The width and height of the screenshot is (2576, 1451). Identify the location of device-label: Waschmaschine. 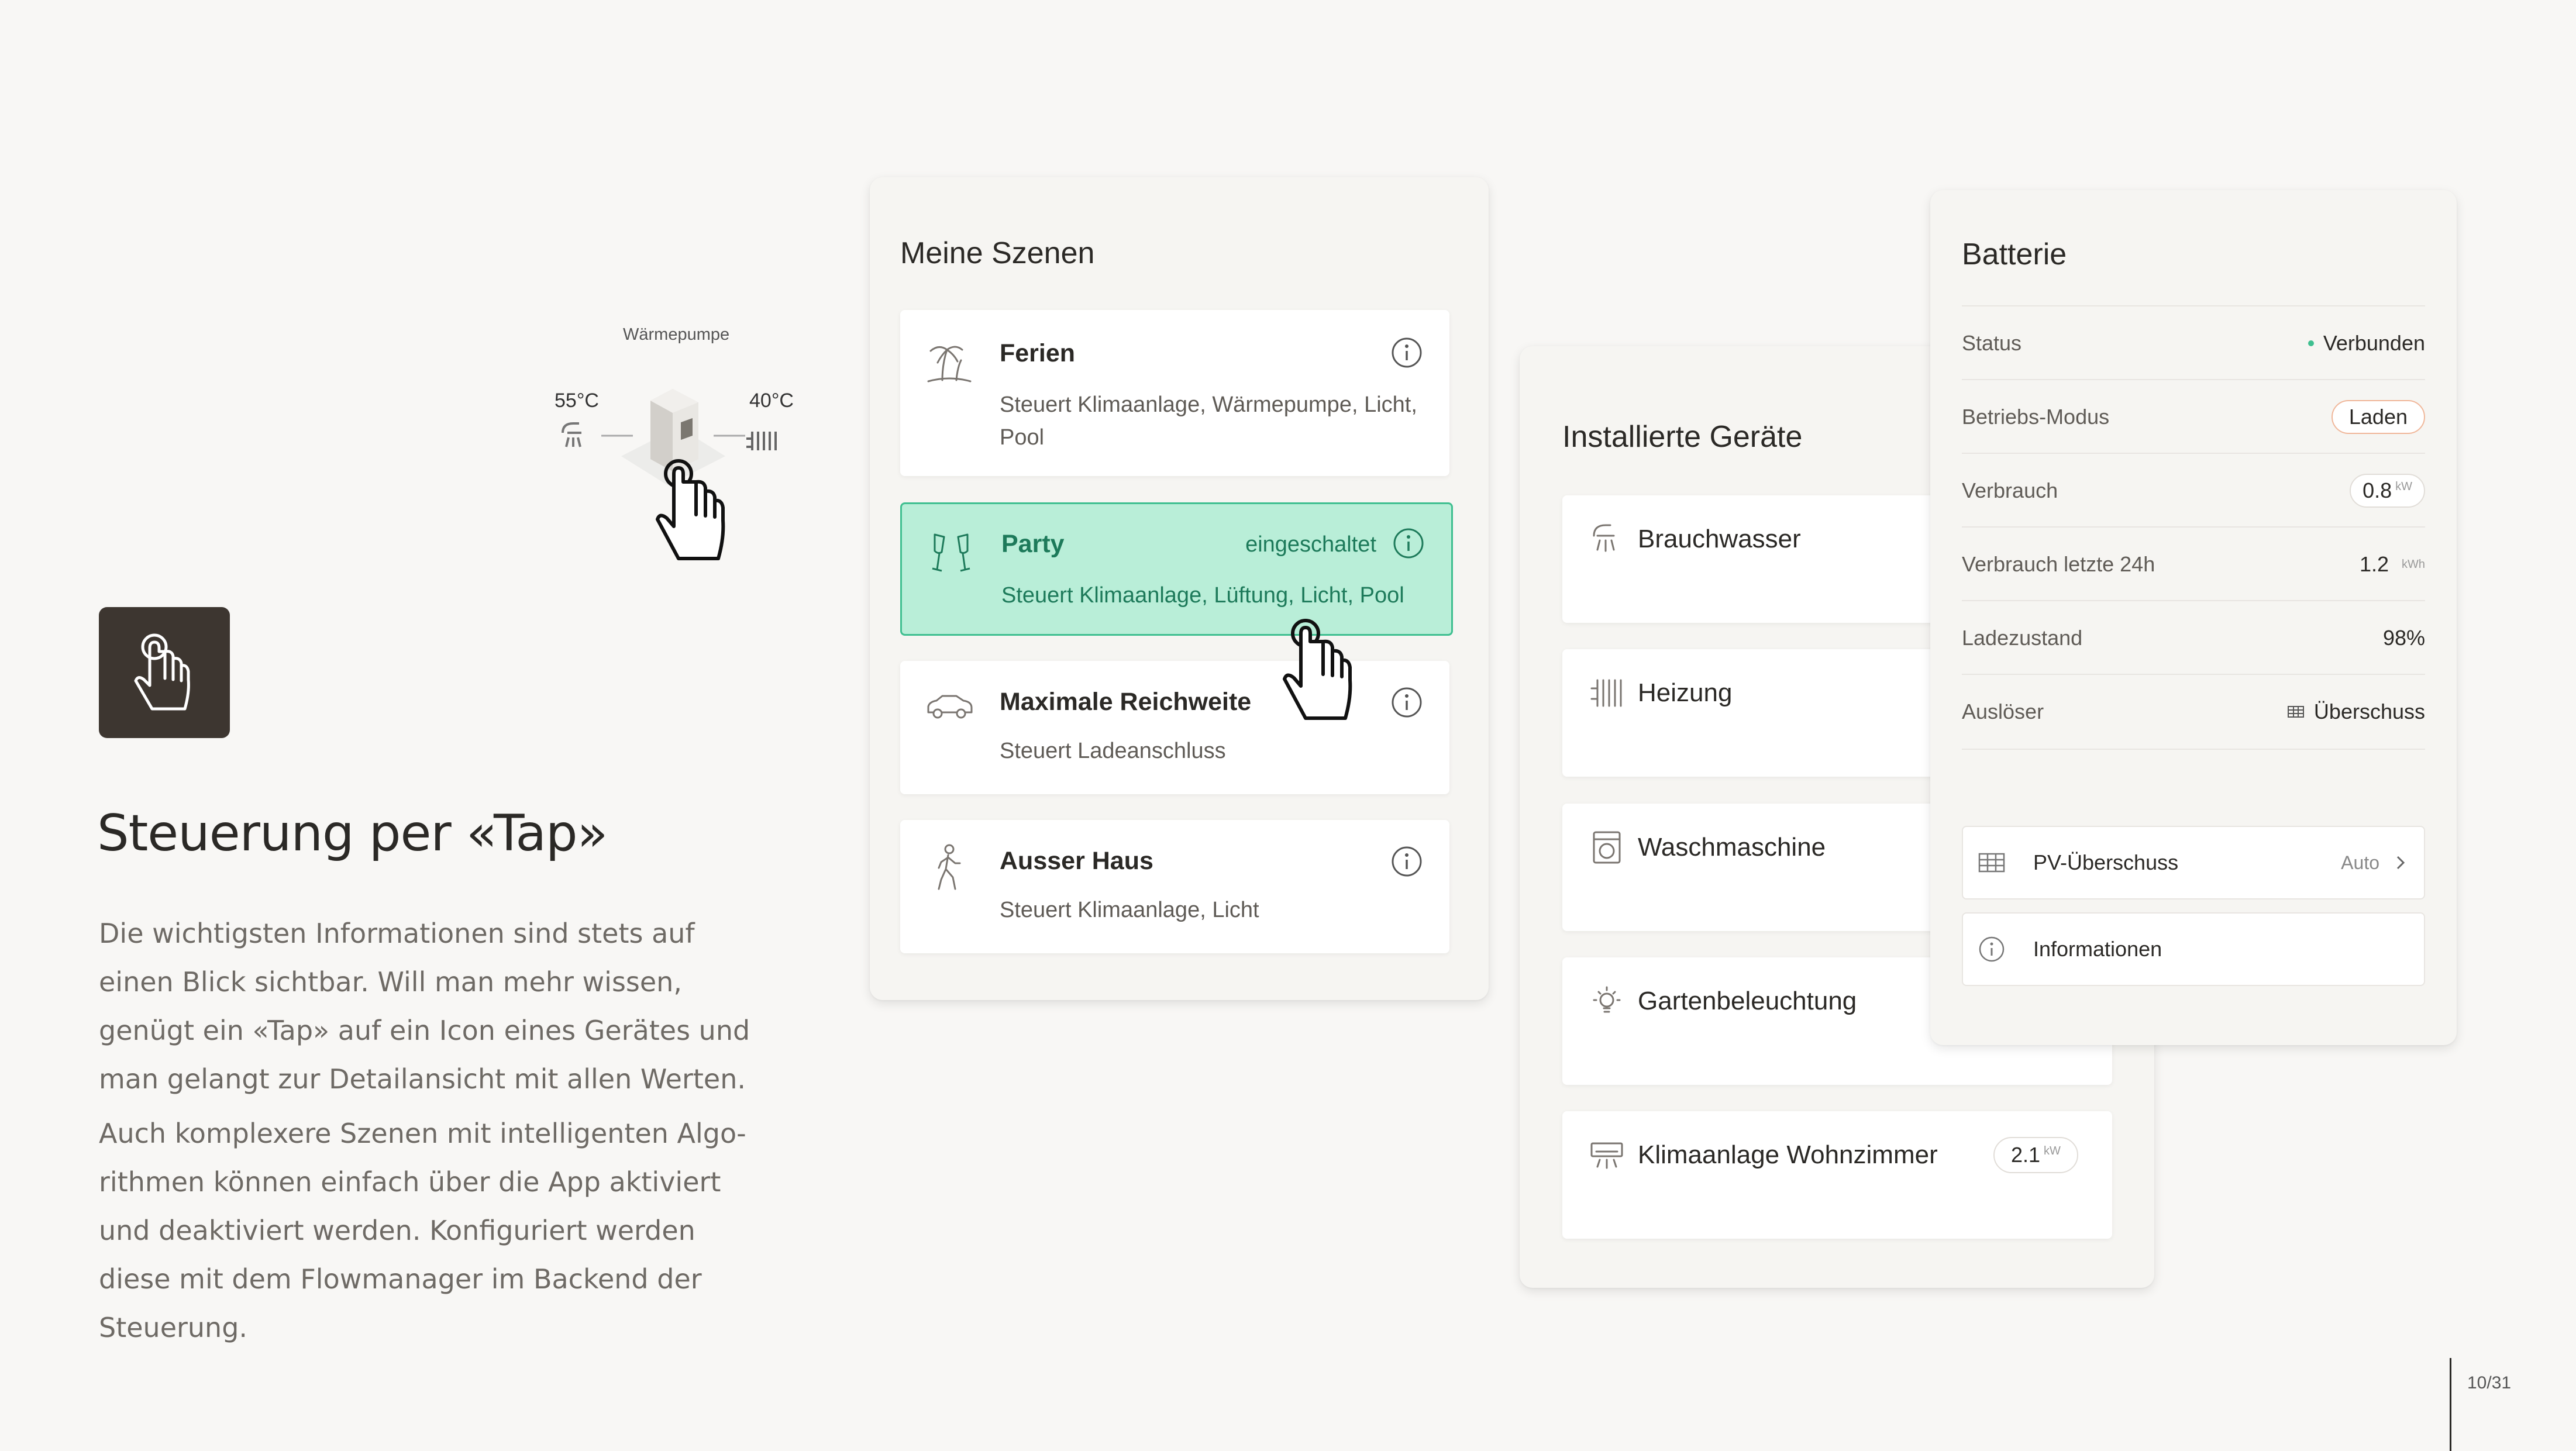
(1732, 847).